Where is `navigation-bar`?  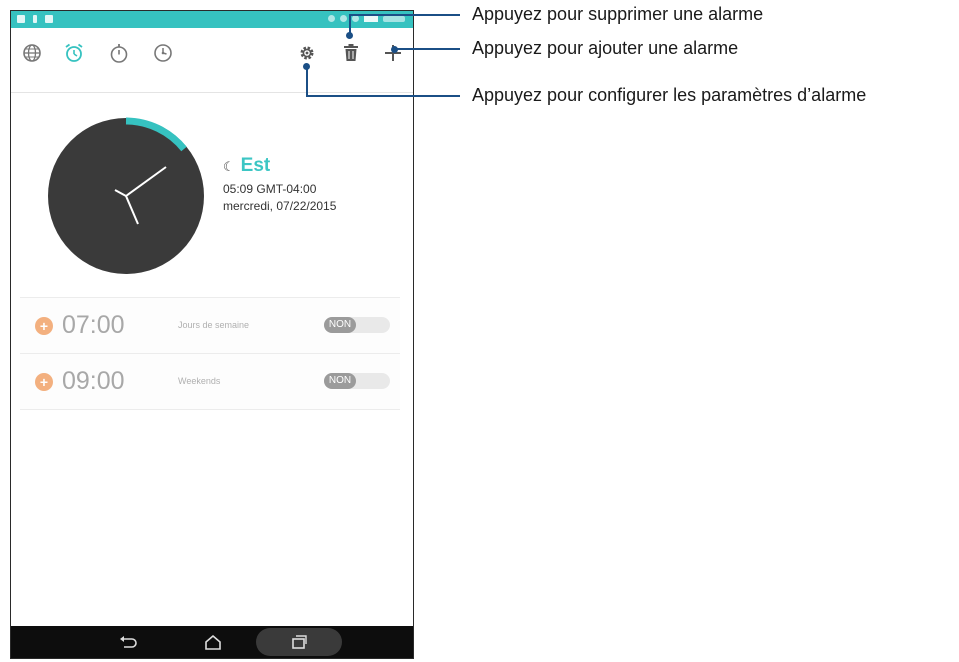 navigation-bar is located at coordinates (212, 642).